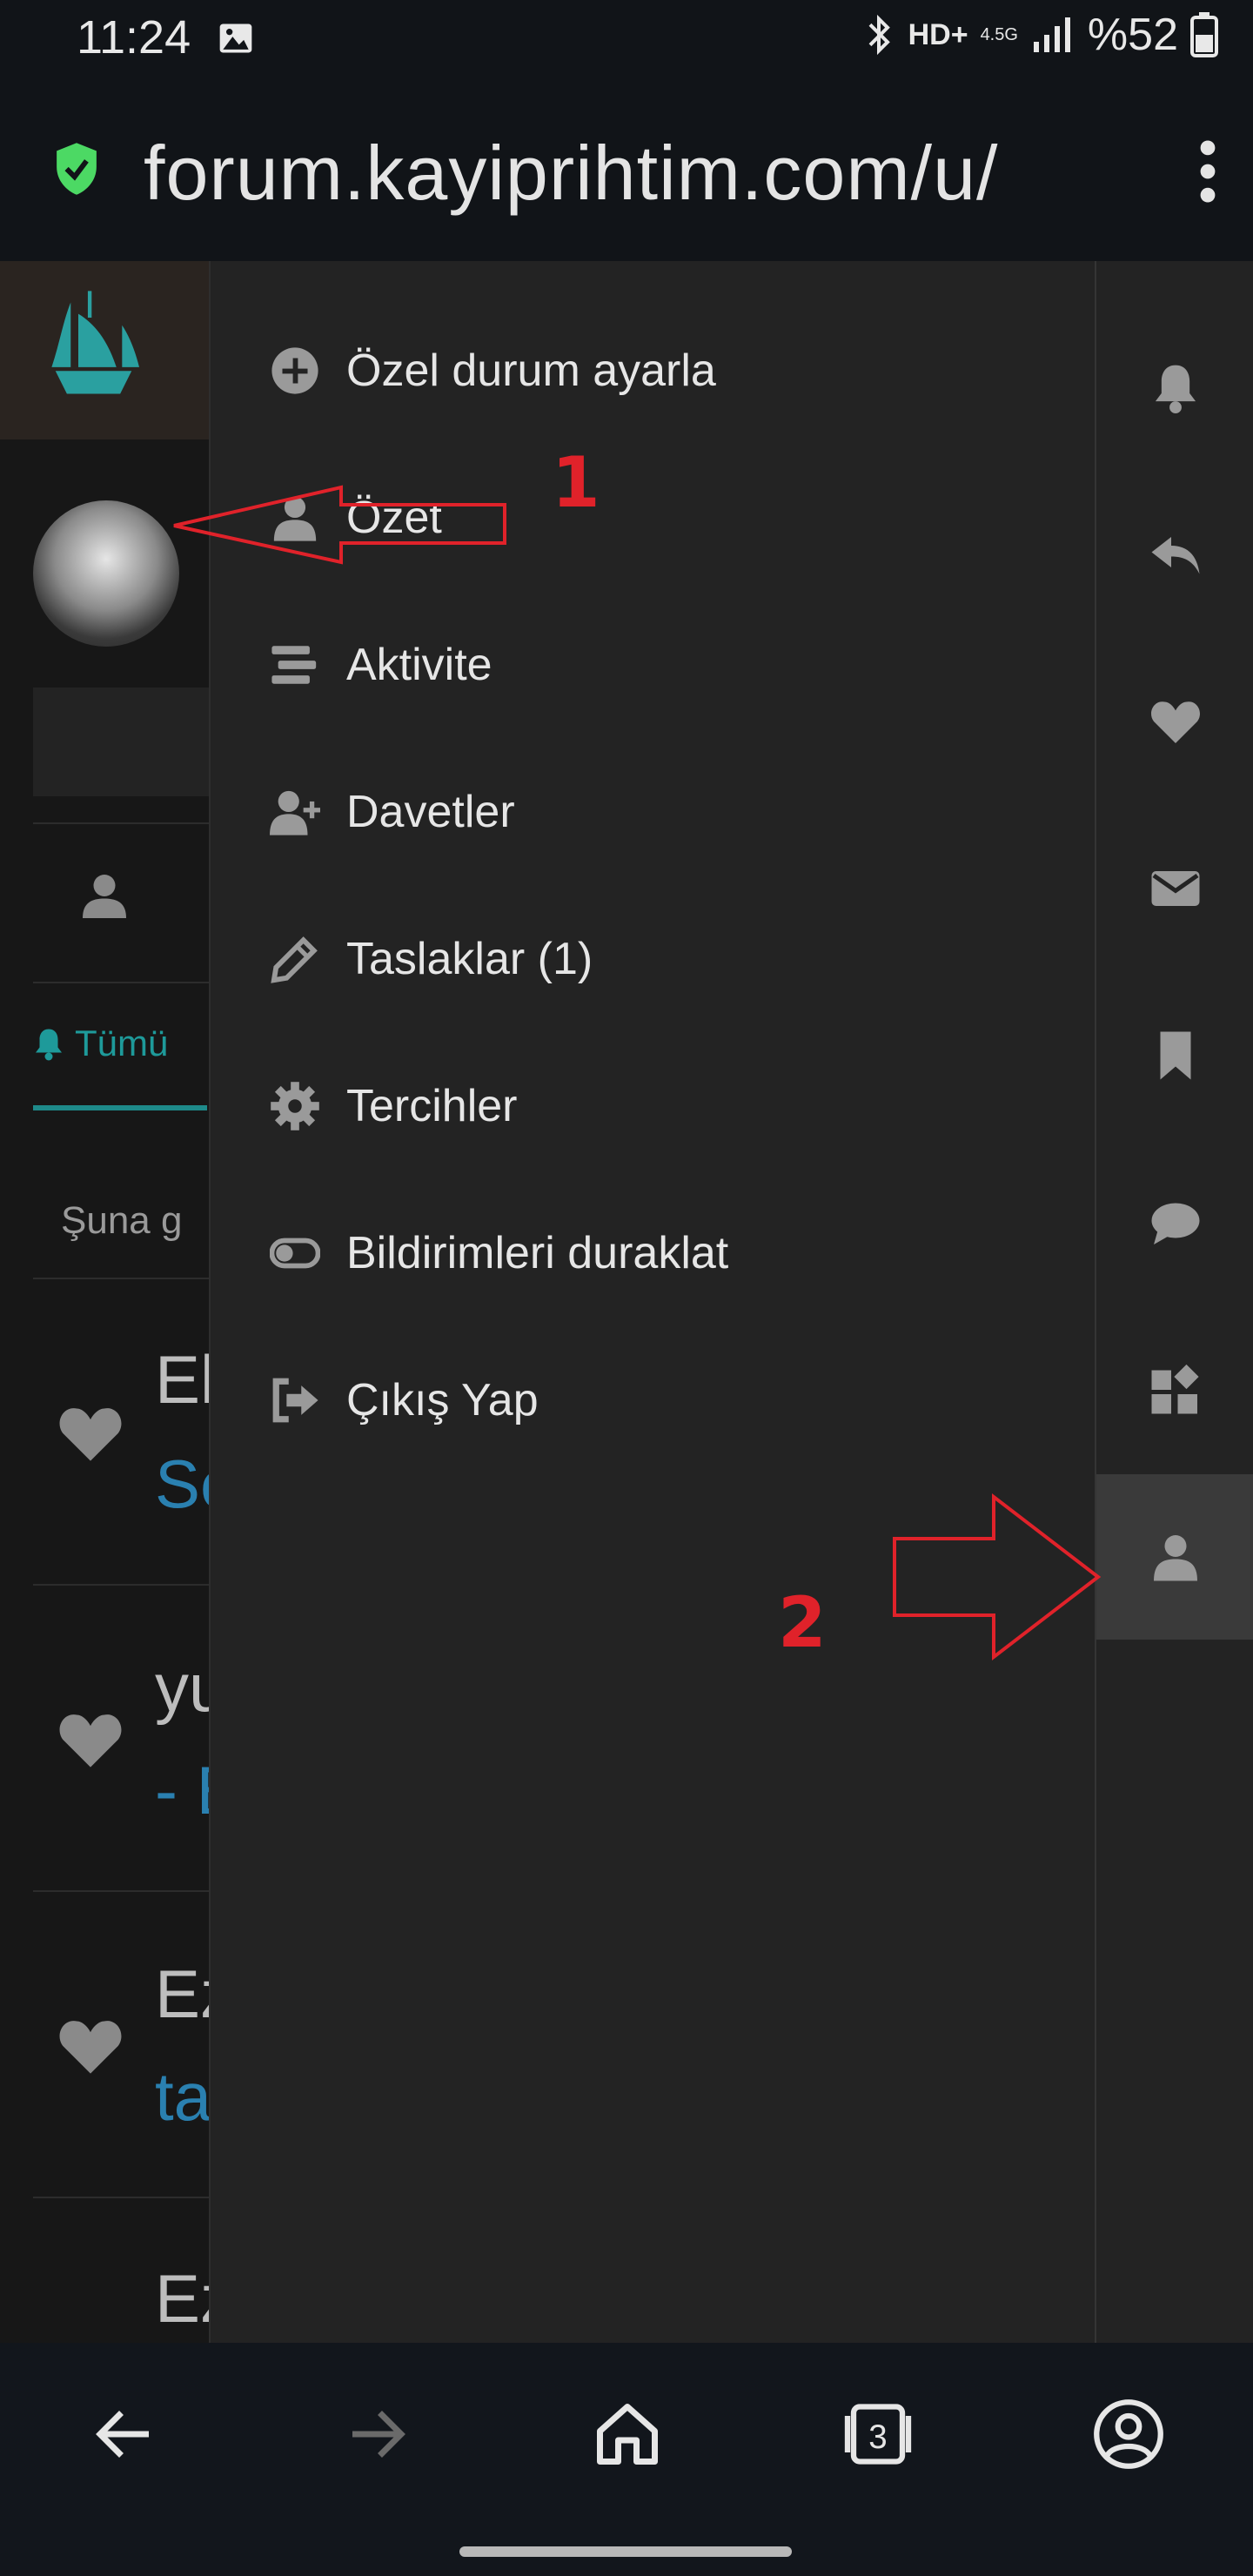 This screenshot has height=2576, width=1253. What do you see at coordinates (183, 2097) in the screenshot?
I see `notification-link: ta` at bounding box center [183, 2097].